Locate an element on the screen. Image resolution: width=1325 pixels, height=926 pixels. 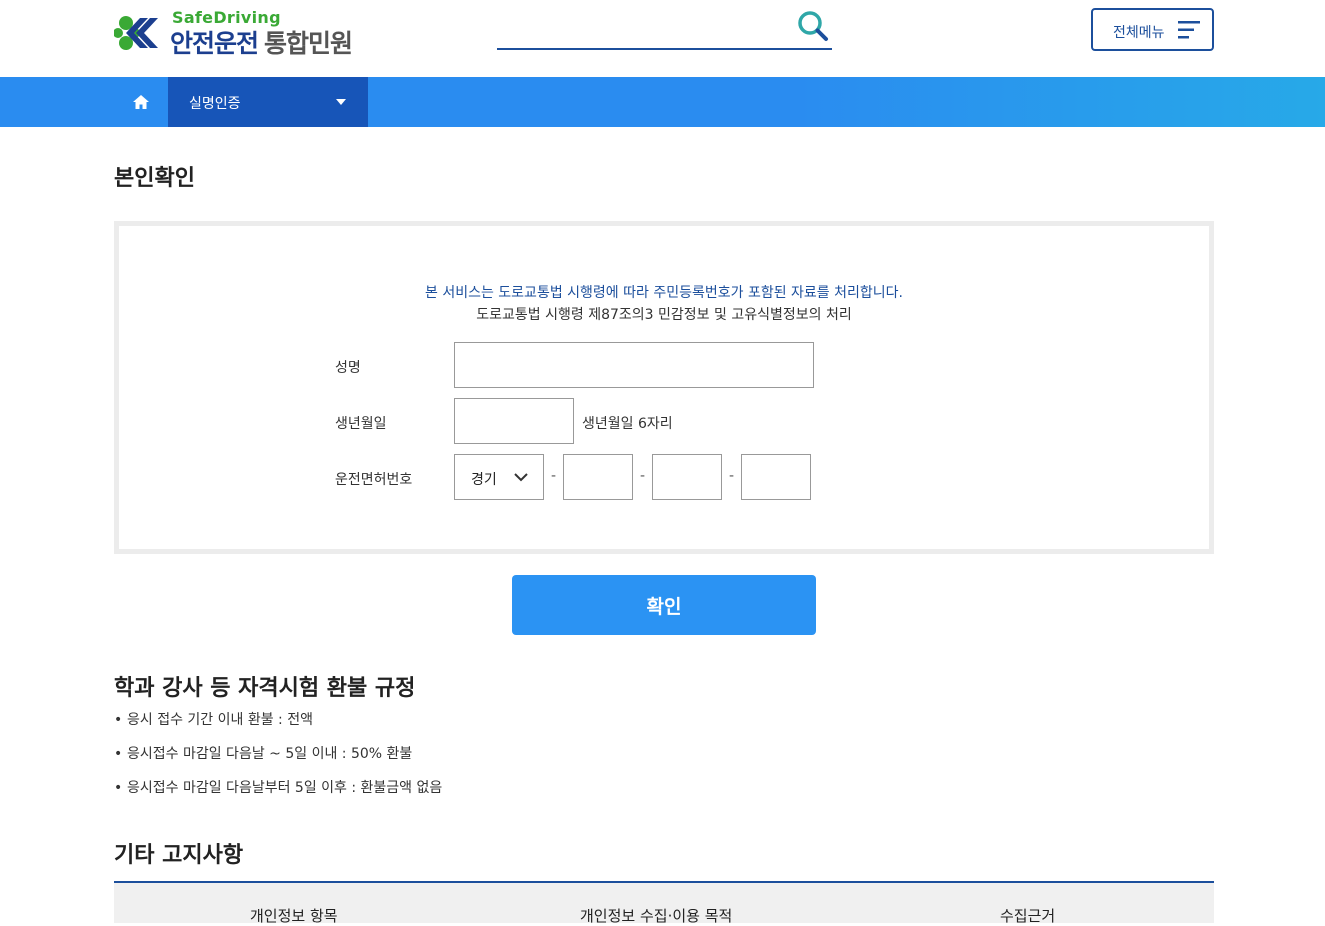
search-bar is located at coordinates (664, 30).